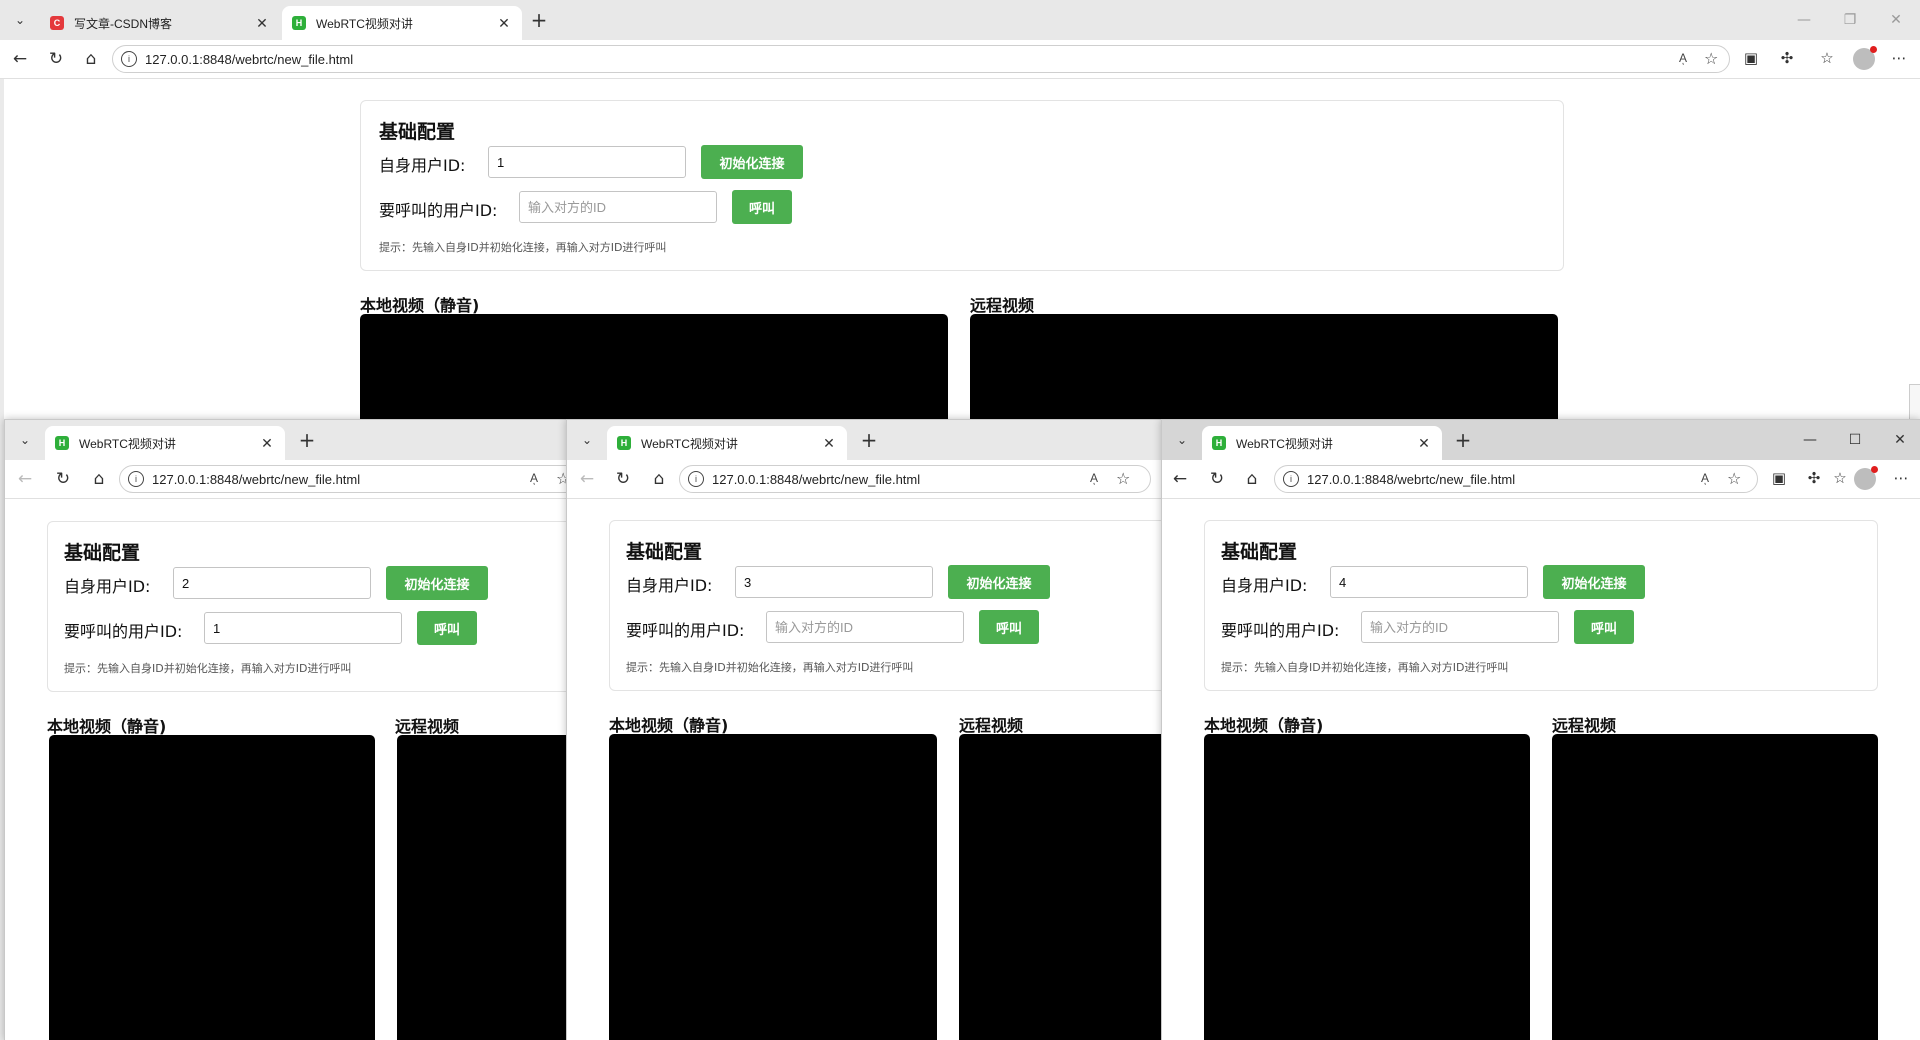 The height and width of the screenshot is (1040, 1920). I want to click on self-id-label: 自身用户ID:, so click(669, 585).